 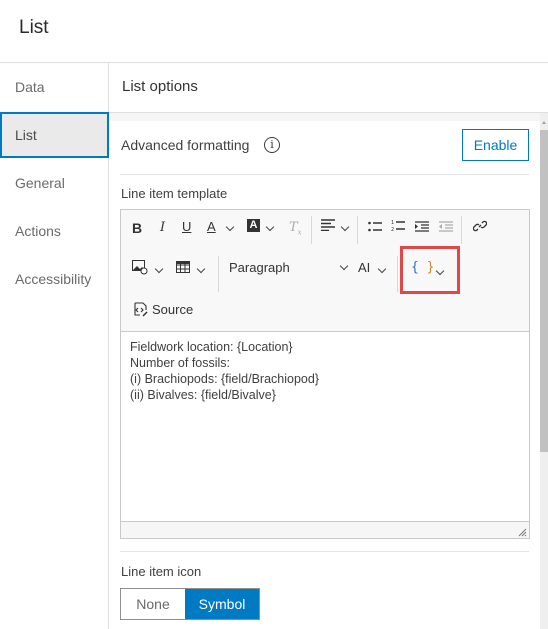 I want to click on enable-button: Enable, so click(x=495, y=145).